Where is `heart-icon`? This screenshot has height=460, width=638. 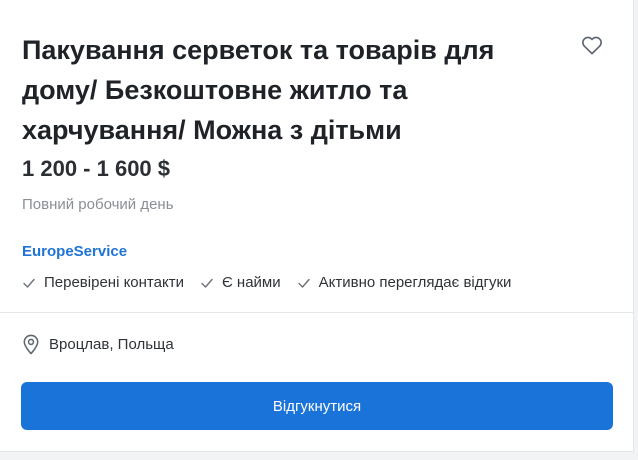 heart-icon is located at coordinates (592, 45).